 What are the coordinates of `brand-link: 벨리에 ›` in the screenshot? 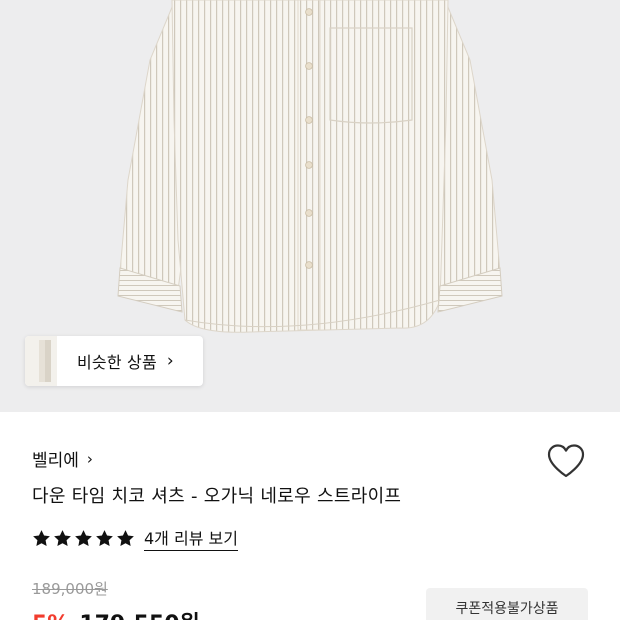 It's located at (62, 459).